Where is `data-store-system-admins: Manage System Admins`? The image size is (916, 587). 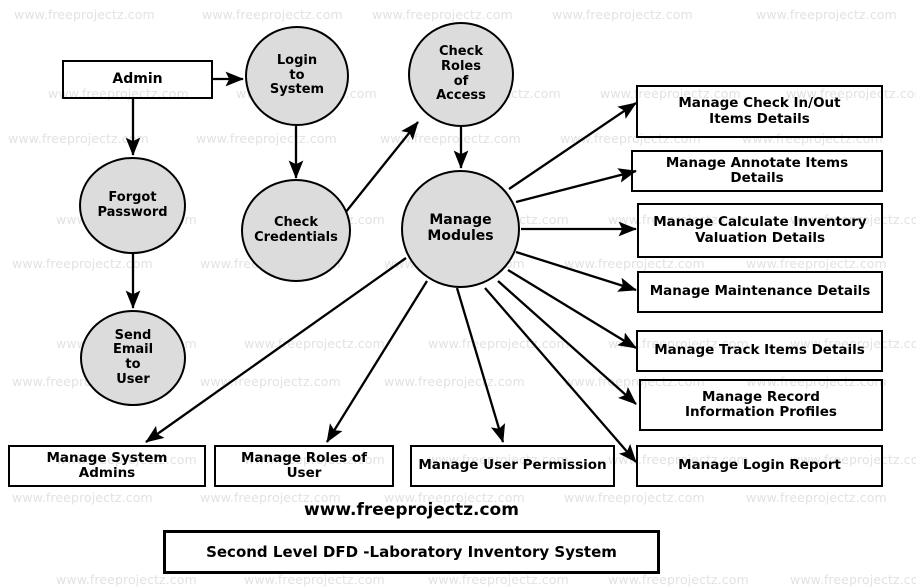
data-store-system-admins: Manage System Admins is located at coordinates (107, 466).